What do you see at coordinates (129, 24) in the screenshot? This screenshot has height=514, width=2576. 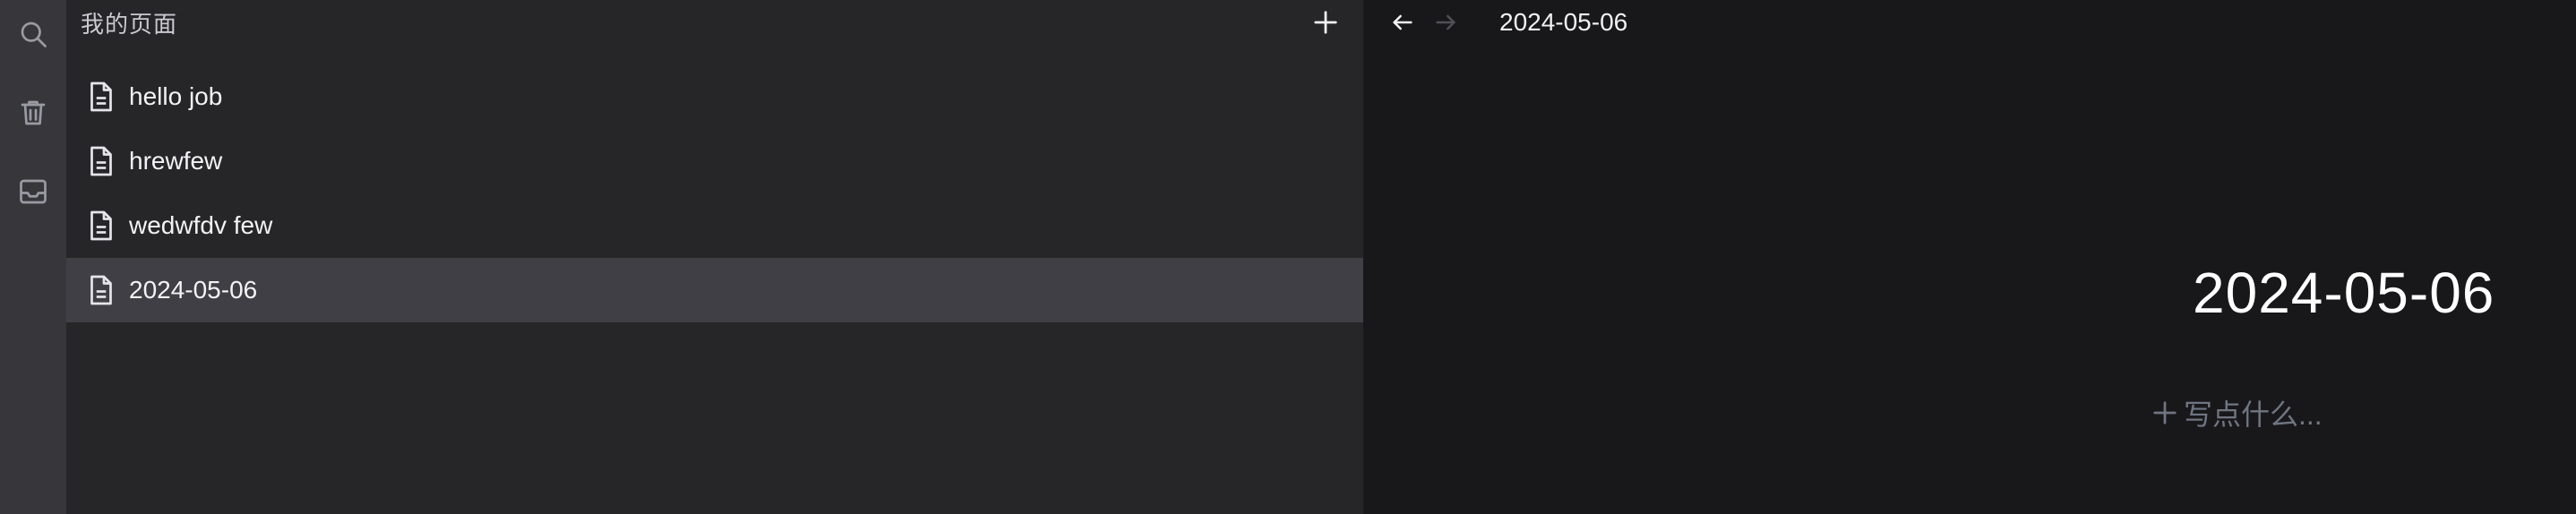 I see `sidebar-title: 我的页面` at bounding box center [129, 24].